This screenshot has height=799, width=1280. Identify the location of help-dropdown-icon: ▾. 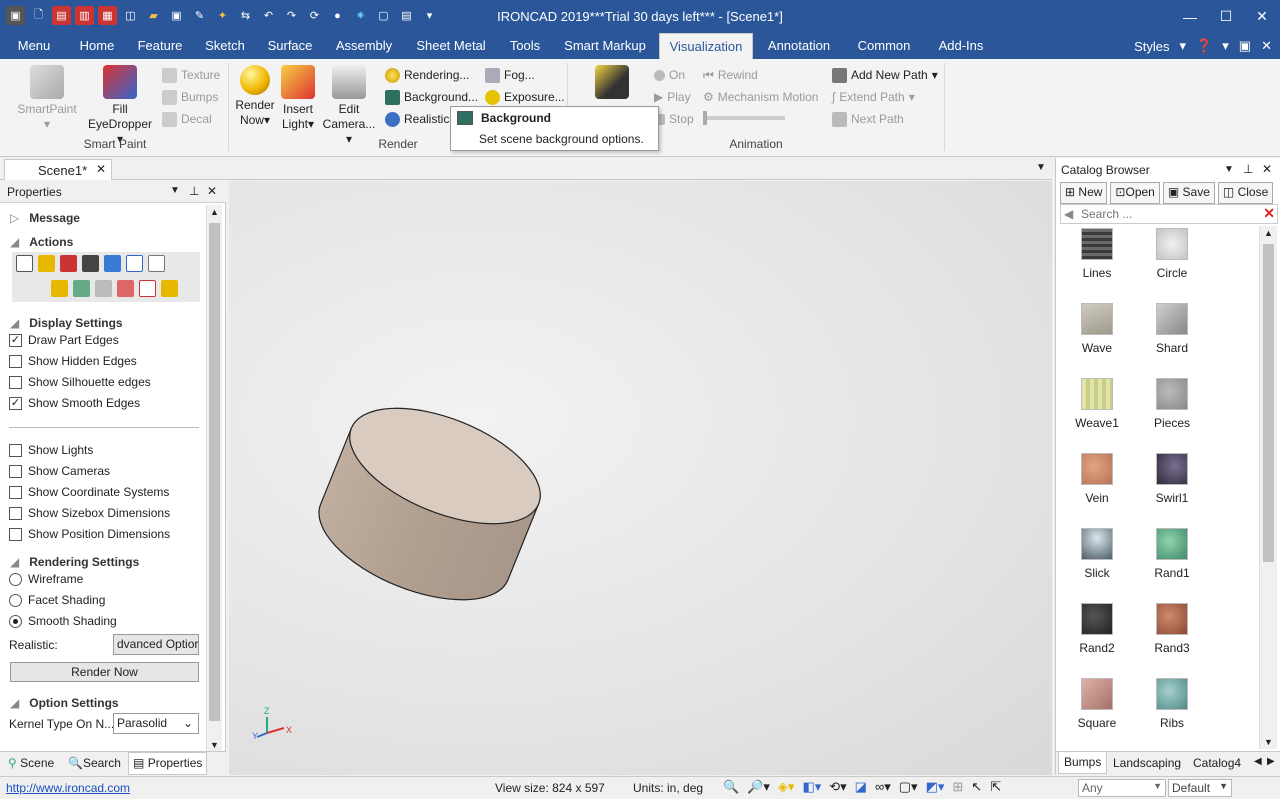
(1225, 46).